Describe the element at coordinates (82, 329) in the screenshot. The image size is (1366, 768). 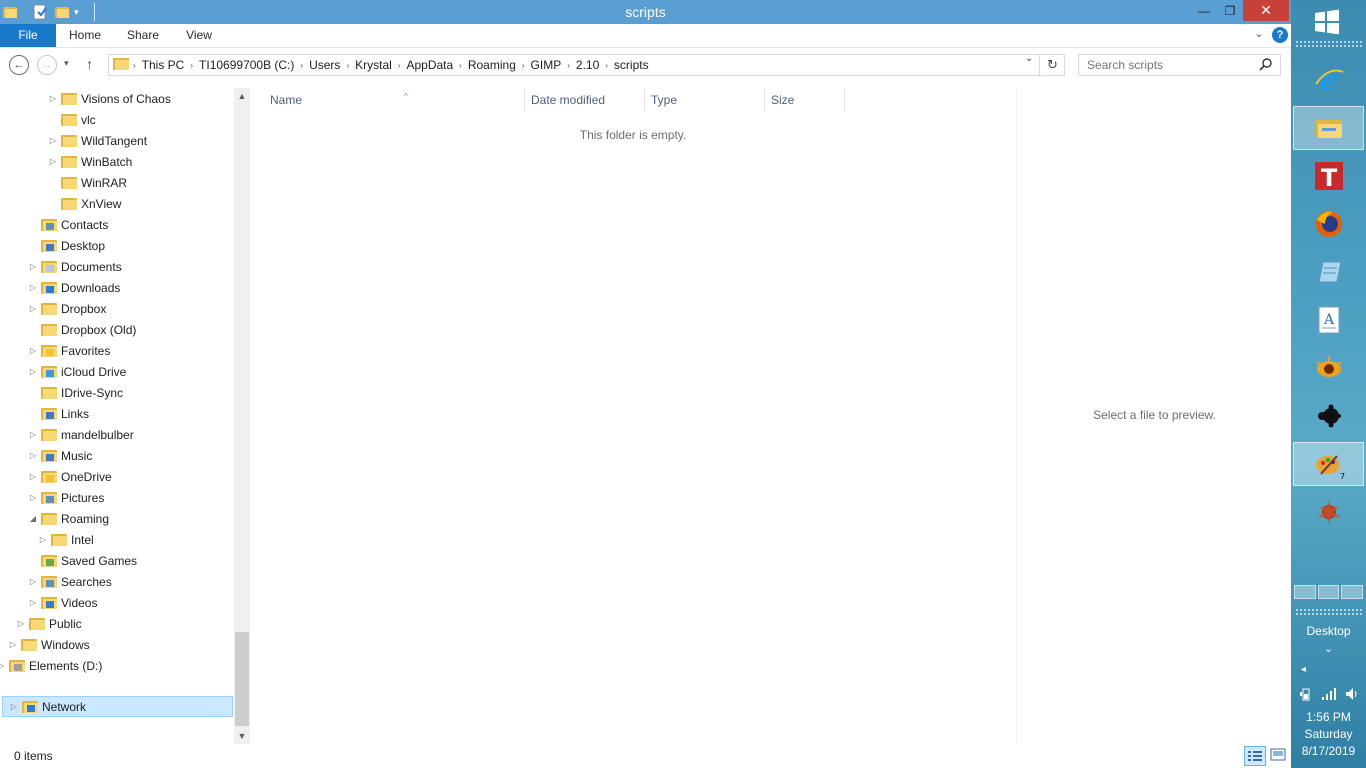
I see `tree-item: Dropbox (Old)` at that location.